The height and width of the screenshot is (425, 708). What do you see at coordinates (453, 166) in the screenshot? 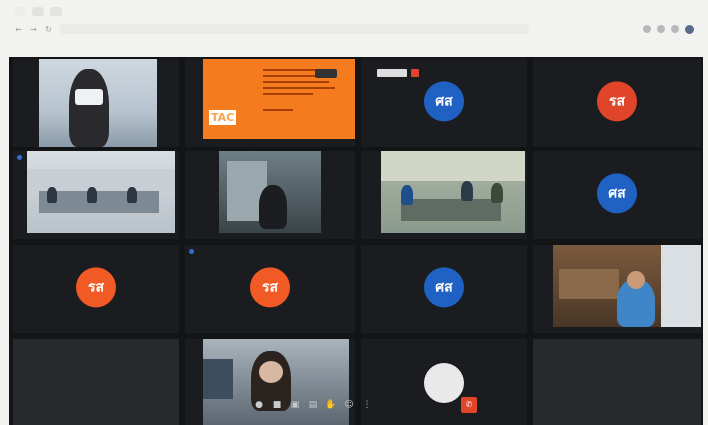
I see `room-wall` at bounding box center [453, 166].